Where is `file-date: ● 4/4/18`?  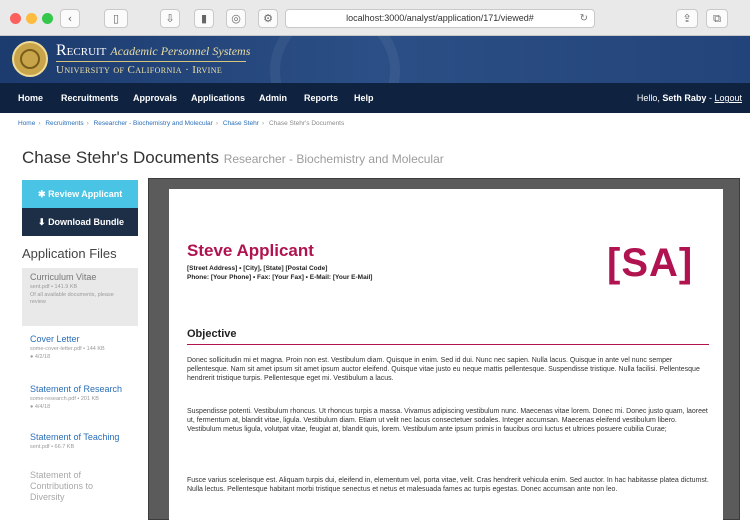
file-date: ● 4/4/18 is located at coordinates (40, 407).